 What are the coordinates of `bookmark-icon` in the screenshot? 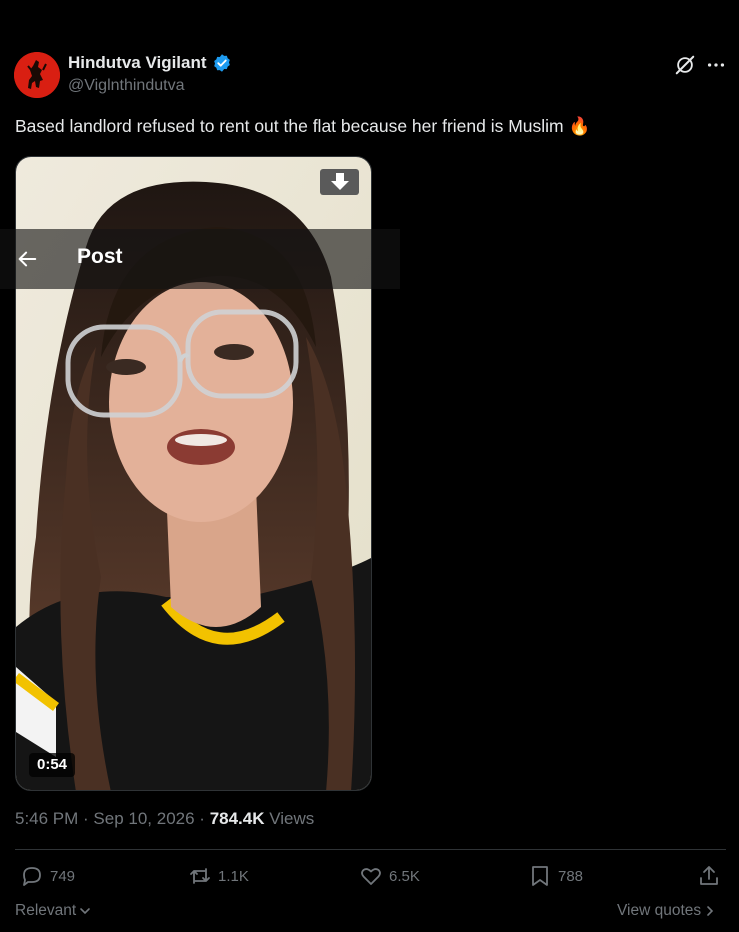 It's located at (540, 876).